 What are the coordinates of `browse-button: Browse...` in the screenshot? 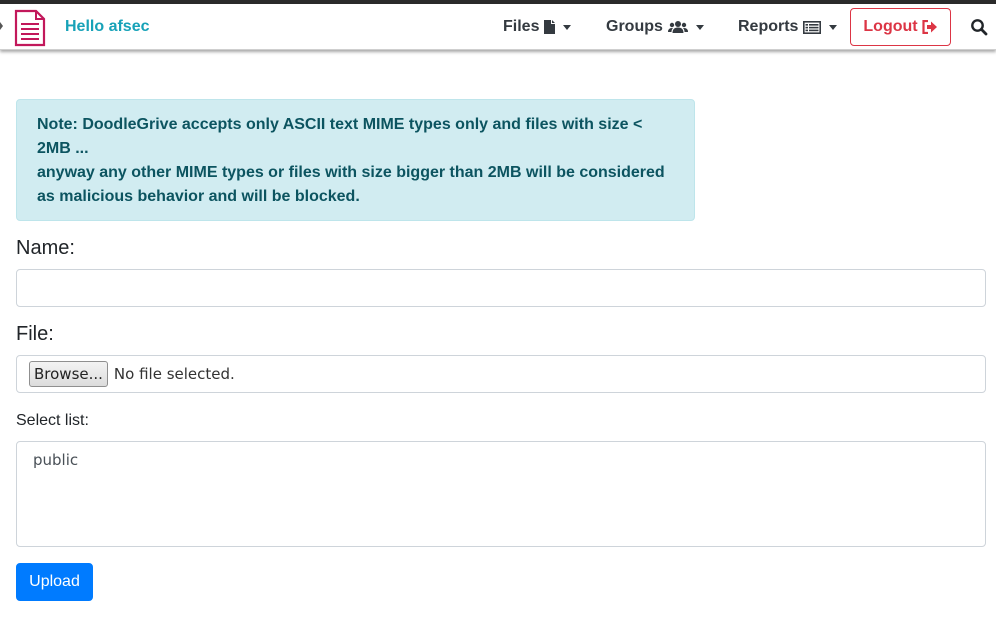 It's located at (68, 374).